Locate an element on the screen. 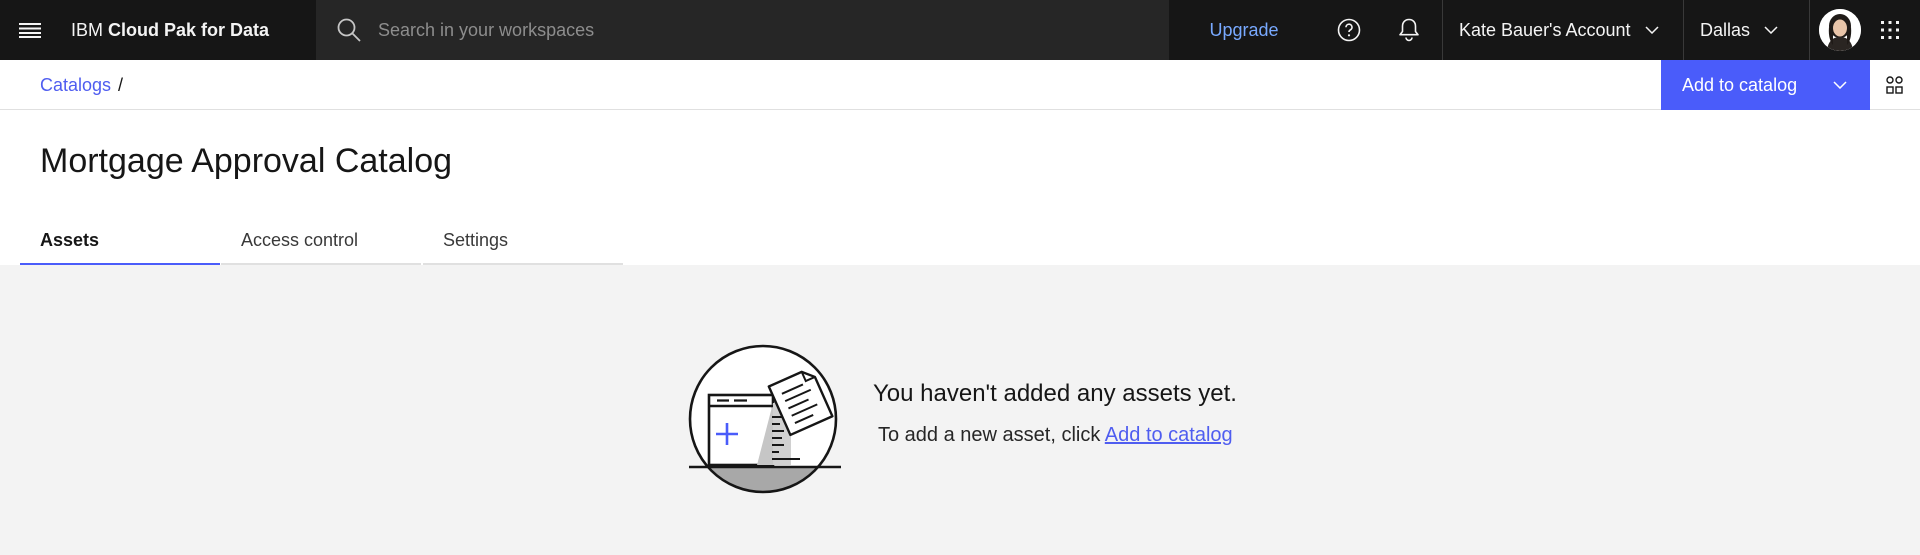 Image resolution: width=1920 pixels, height=555 pixels. empty-state-description: To add a new asset, click Add to catalog is located at coordinates (1055, 435).